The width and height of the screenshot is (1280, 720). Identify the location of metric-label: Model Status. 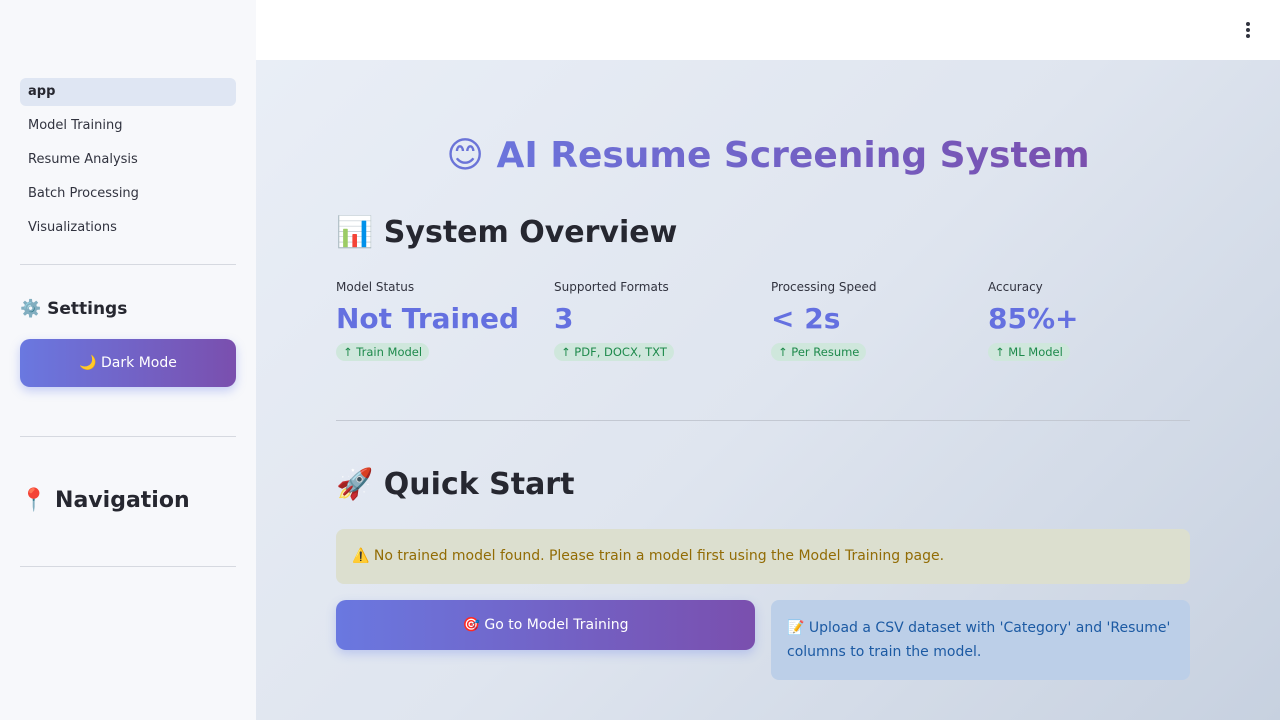
(375, 287).